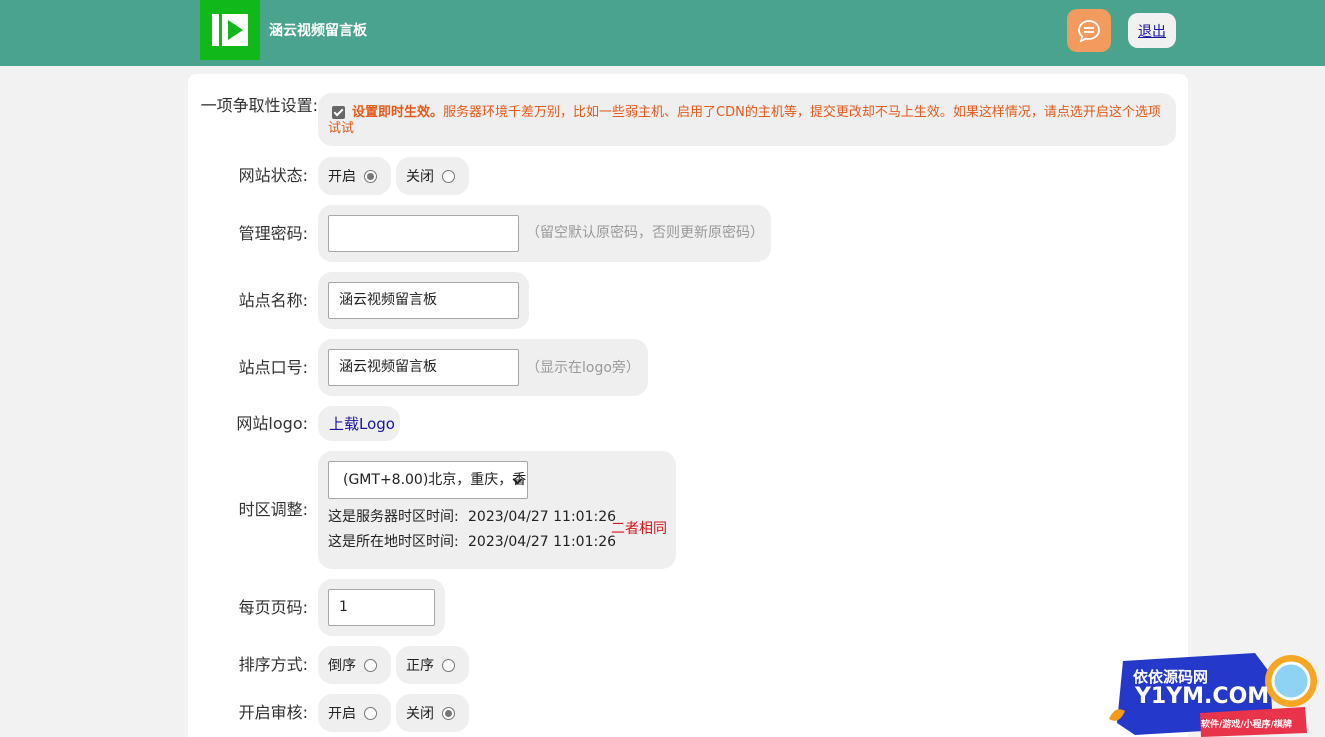 This screenshot has height=737, width=1325. Describe the element at coordinates (381, 607) in the screenshot. I see `per-page-input: 1` at that location.